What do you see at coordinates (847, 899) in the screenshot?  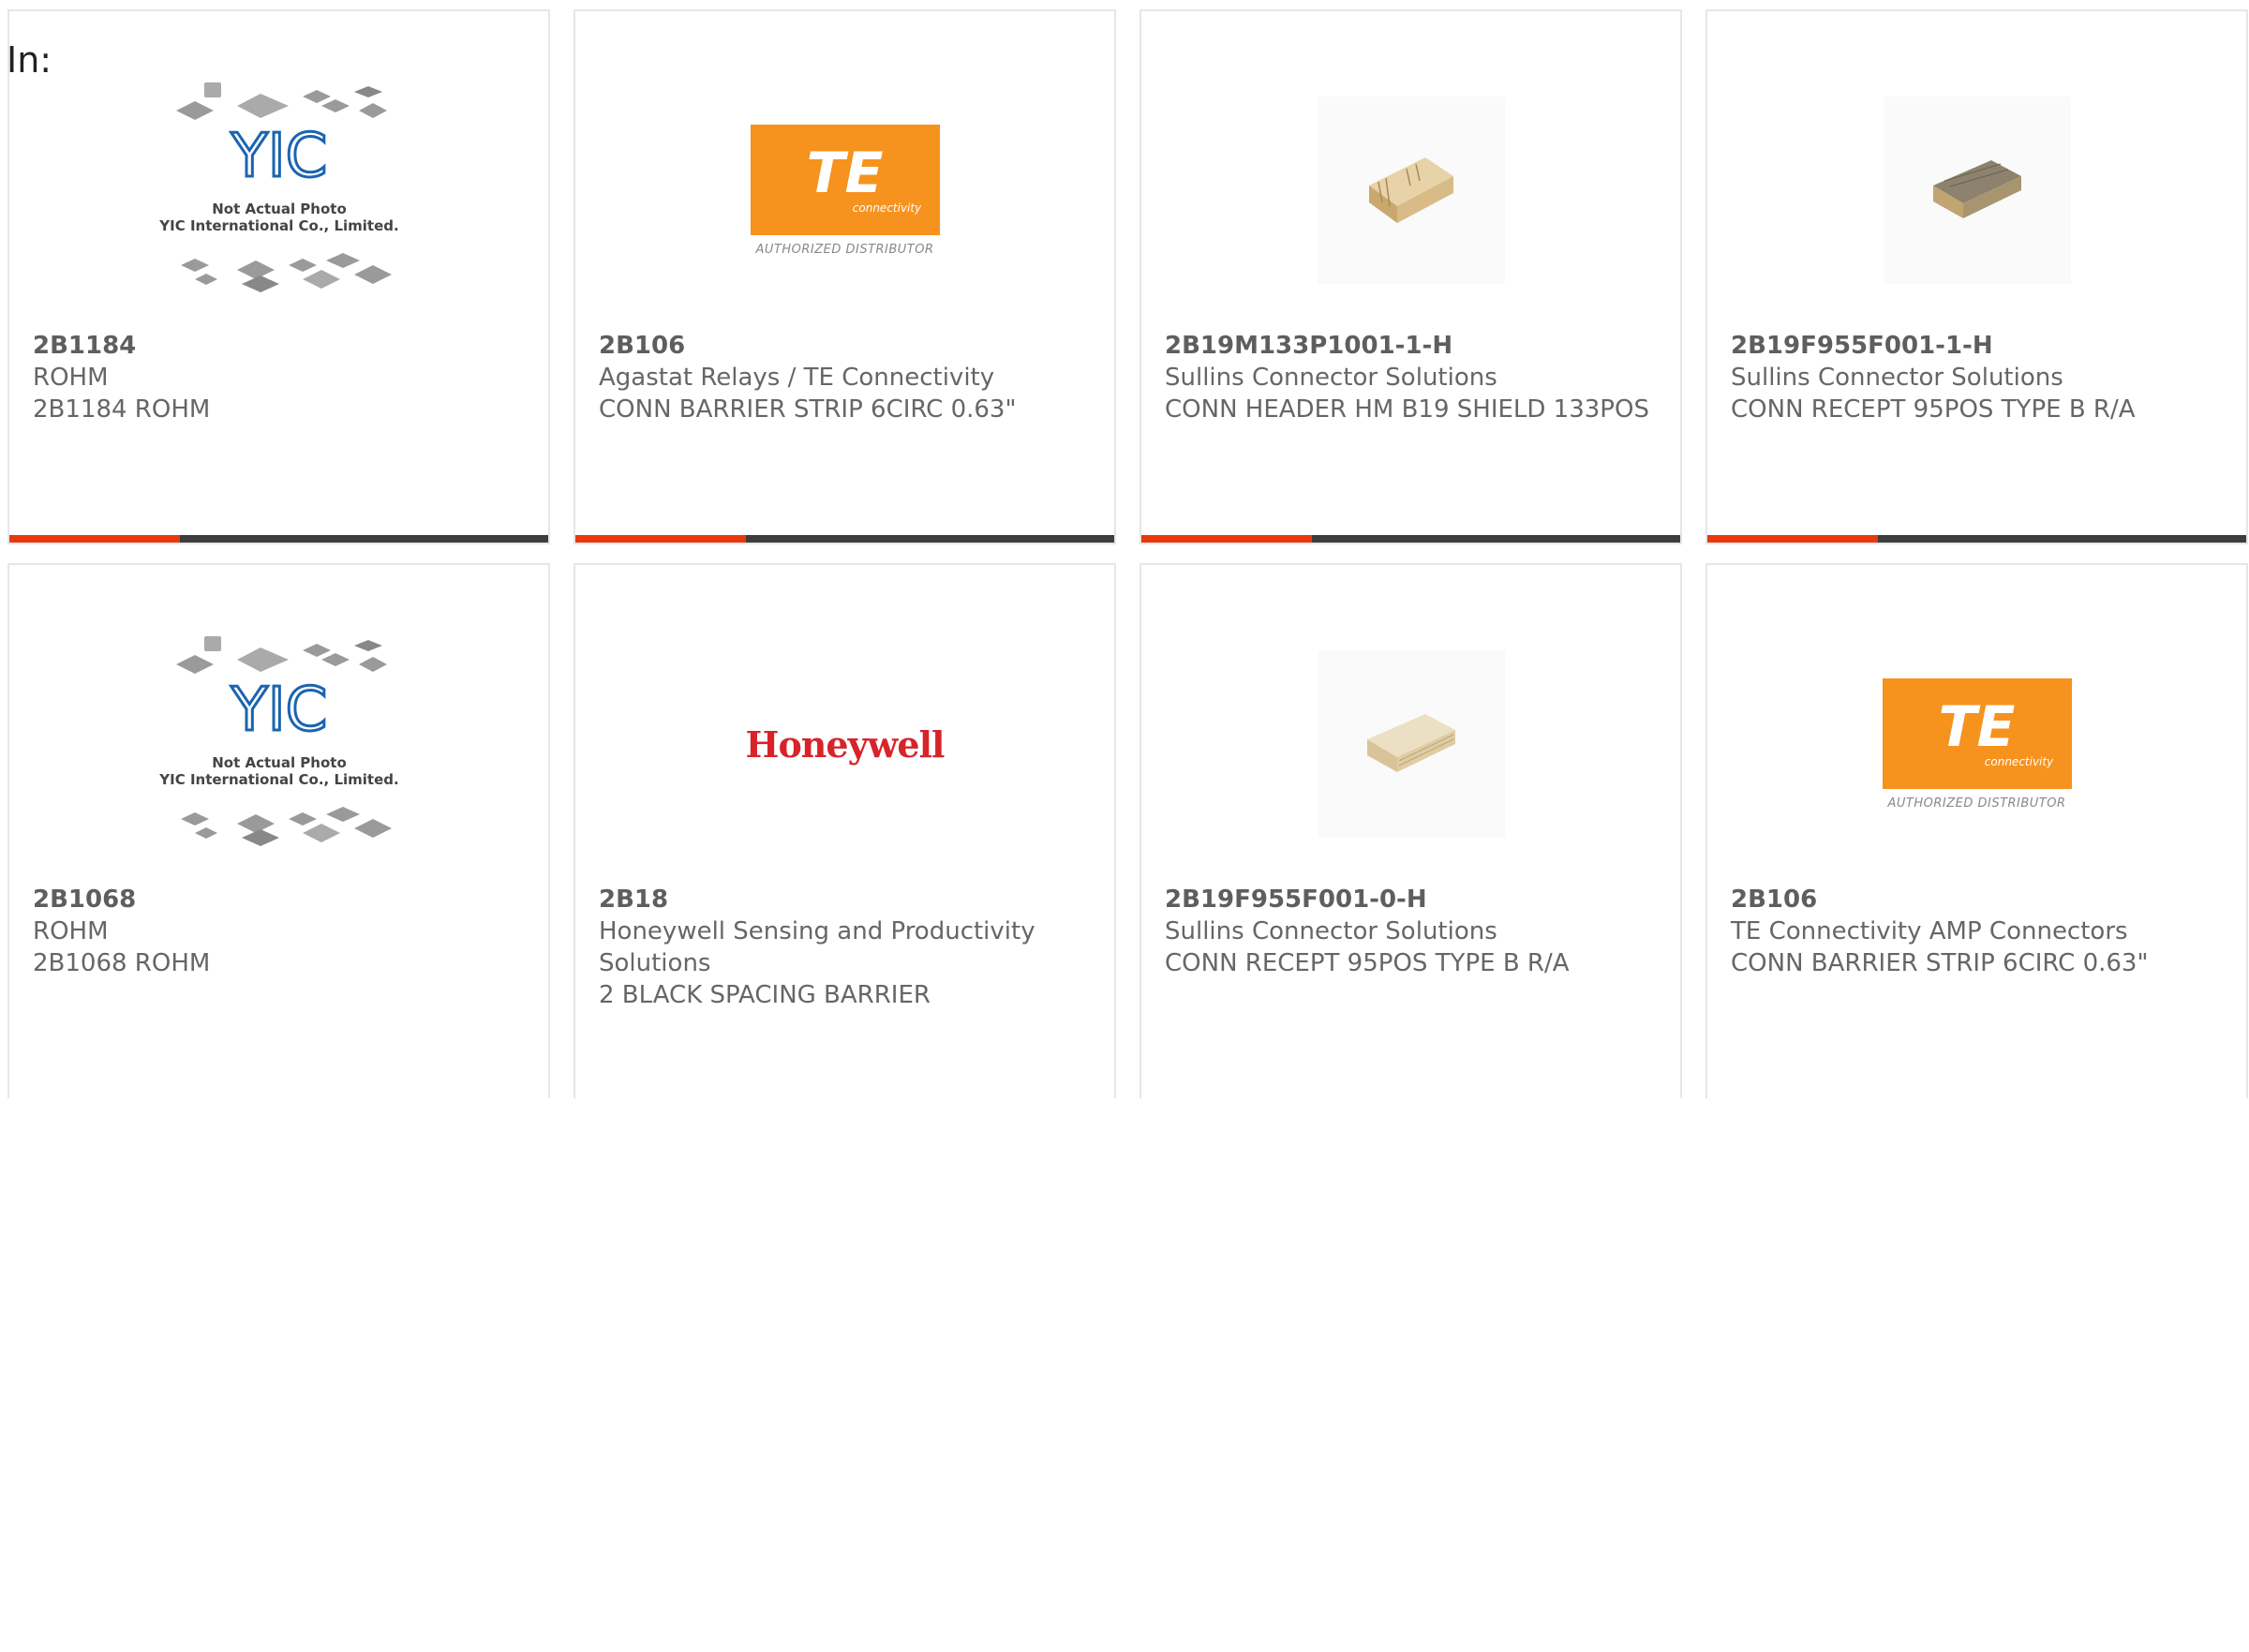 I see `part-number: 2B18` at bounding box center [847, 899].